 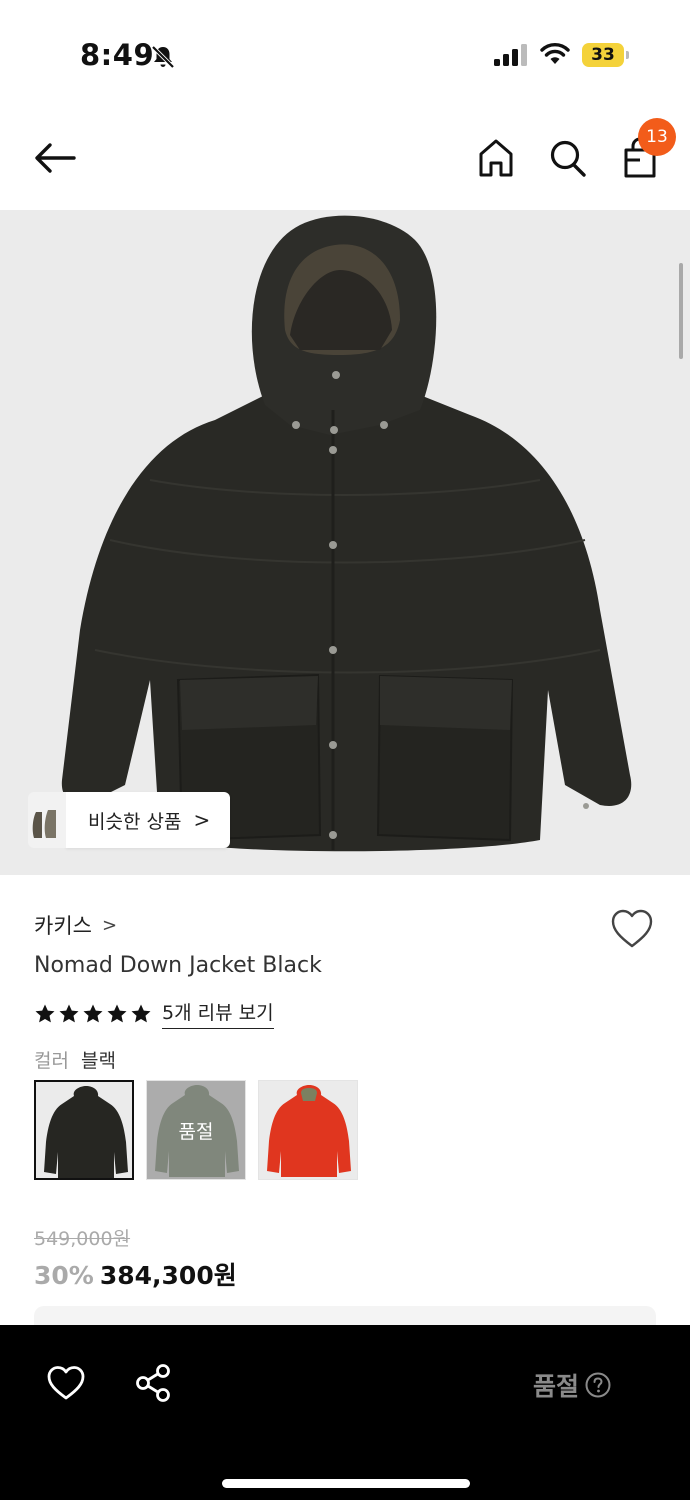 I want to click on share-icon, so click(x=153, y=1383).